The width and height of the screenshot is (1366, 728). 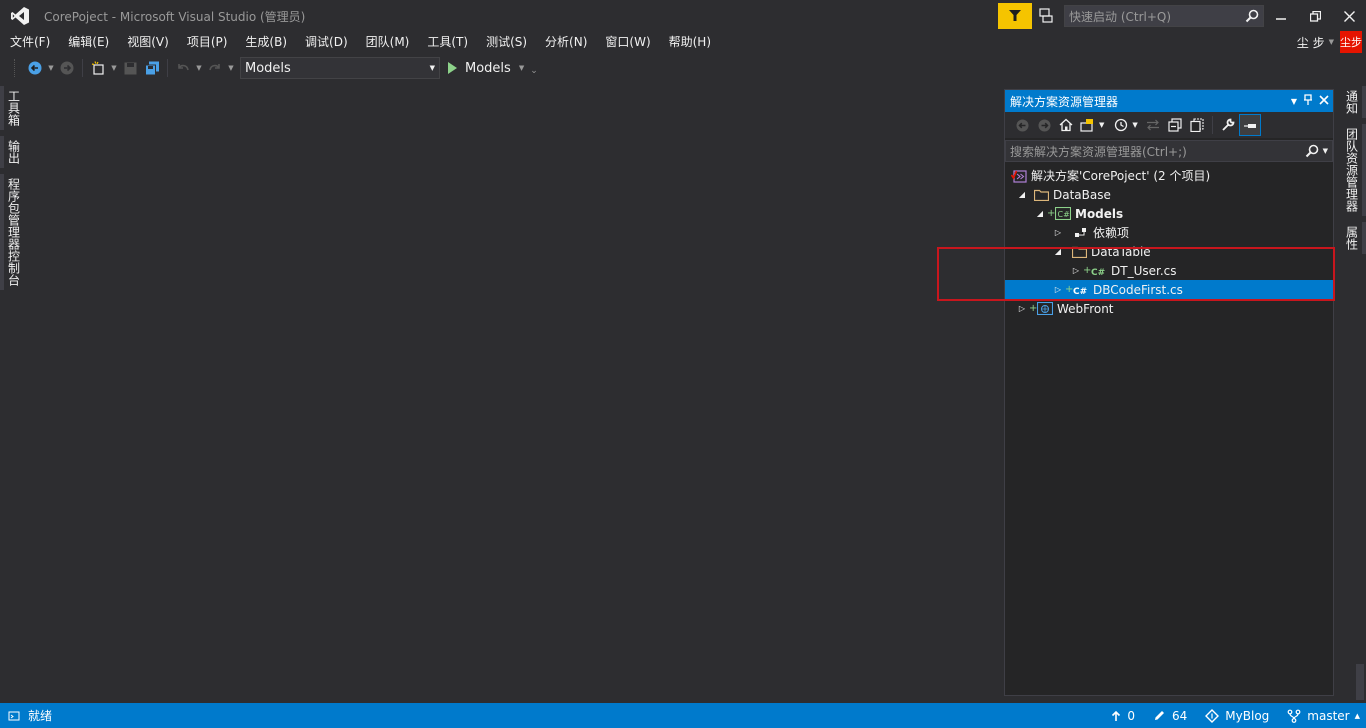 What do you see at coordinates (11, 232) in the screenshot?
I see `package-manager-console-tab: 程序包管理器控制台` at bounding box center [11, 232].